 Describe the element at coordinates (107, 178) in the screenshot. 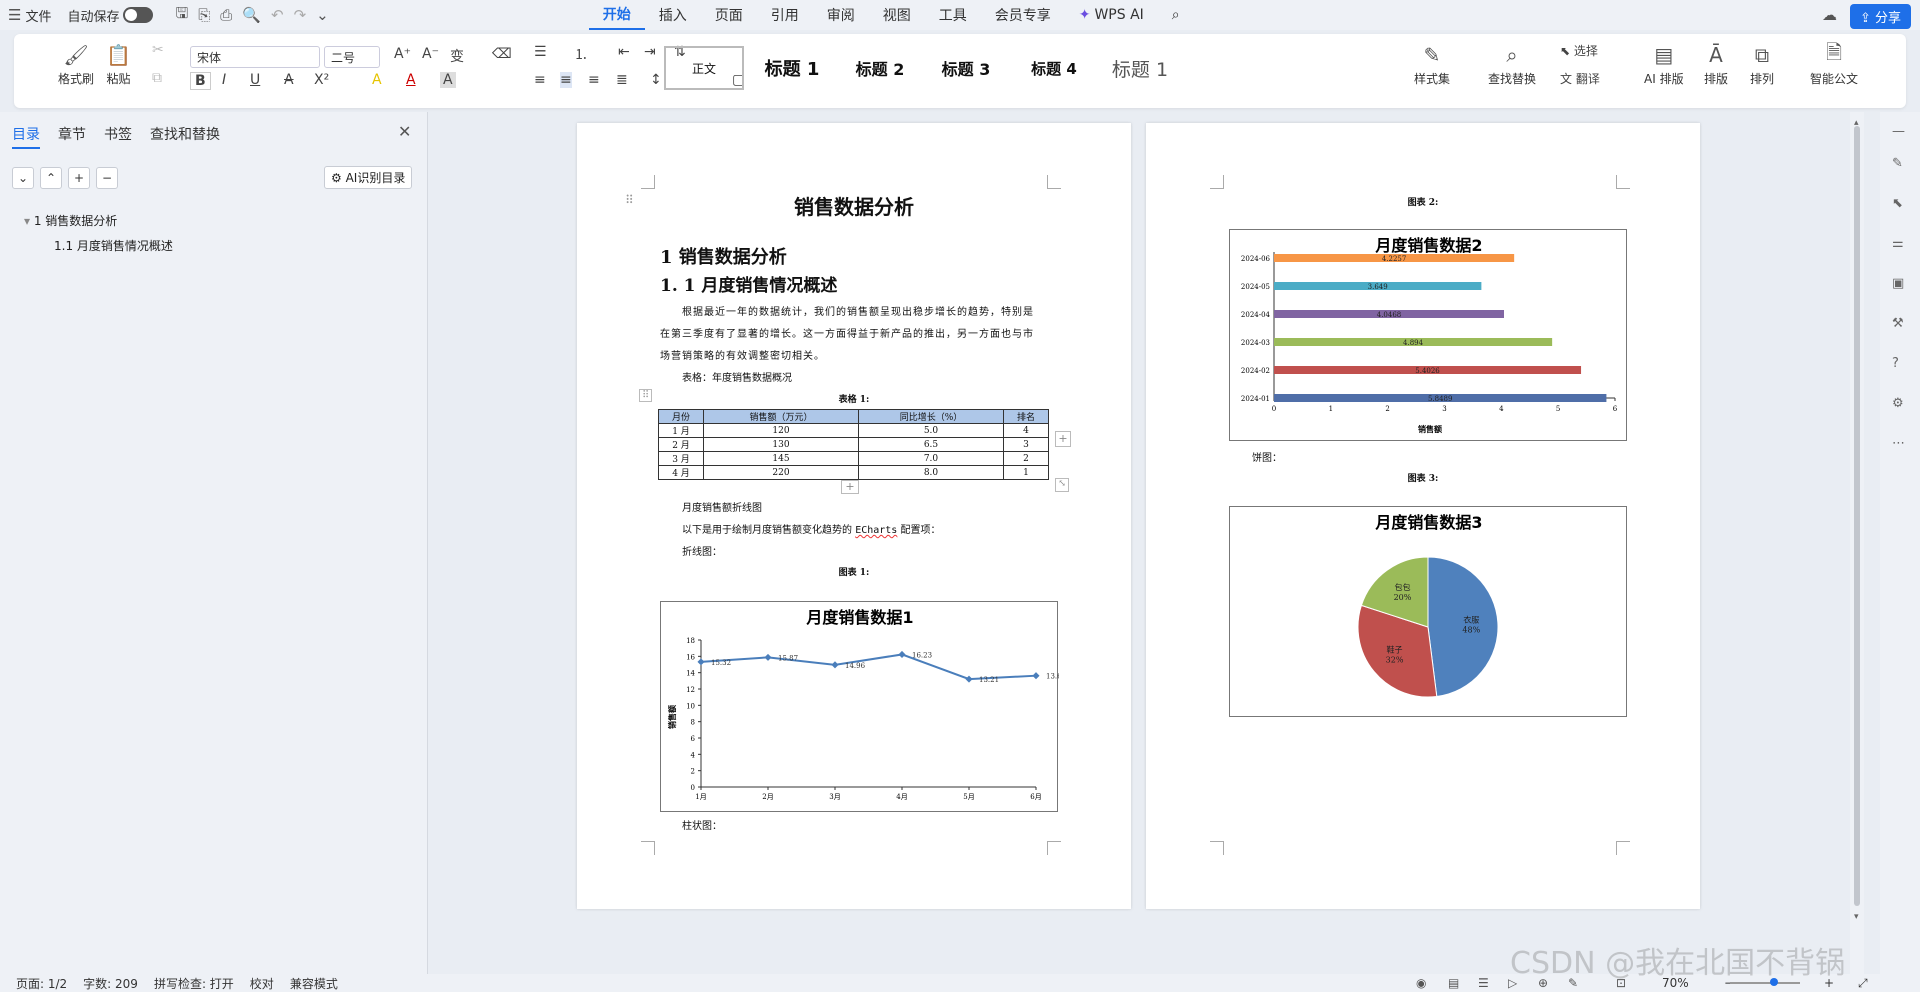

I see `remove-icon: −` at that location.